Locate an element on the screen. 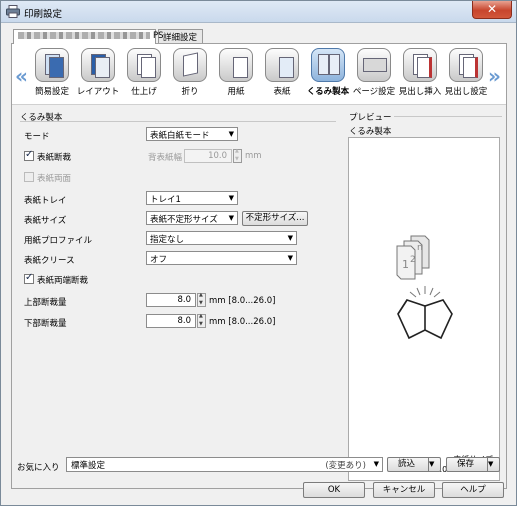 The width and height of the screenshot is (517, 506). icon-tab-settings: 見出し設定 is located at coordinates (466, 72).